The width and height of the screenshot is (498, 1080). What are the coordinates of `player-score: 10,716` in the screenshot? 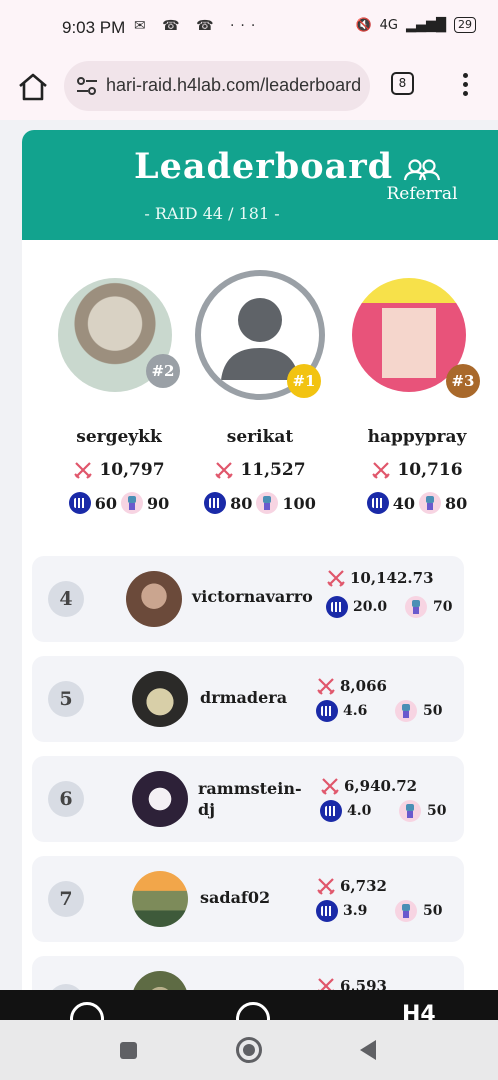 It's located at (417, 470).